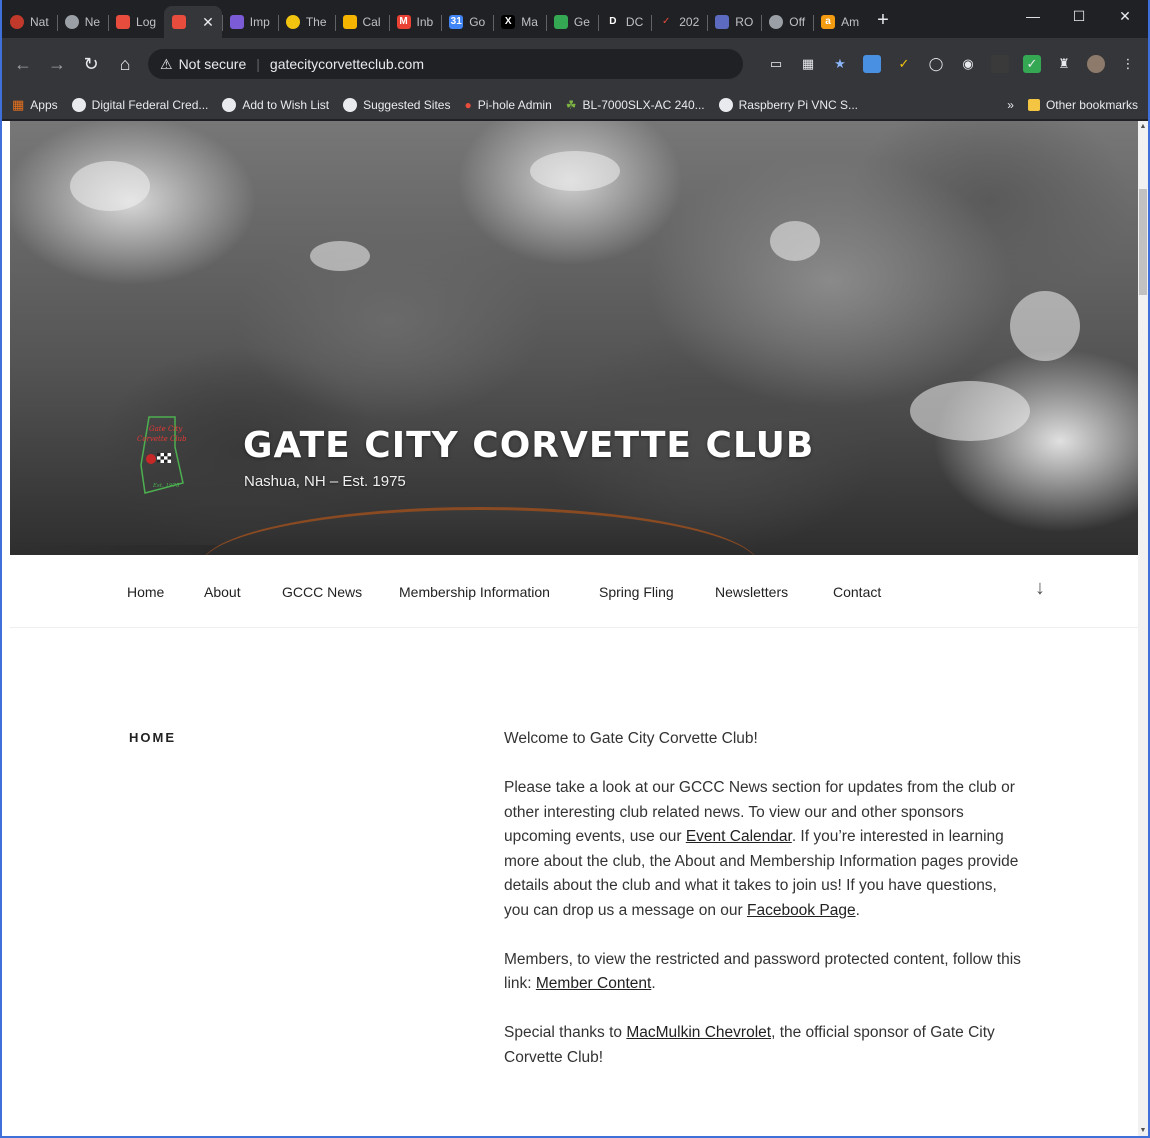  What do you see at coordinates (528, 445) in the screenshot?
I see `site-title: GATE CITY CORVETTE CLUB` at bounding box center [528, 445].